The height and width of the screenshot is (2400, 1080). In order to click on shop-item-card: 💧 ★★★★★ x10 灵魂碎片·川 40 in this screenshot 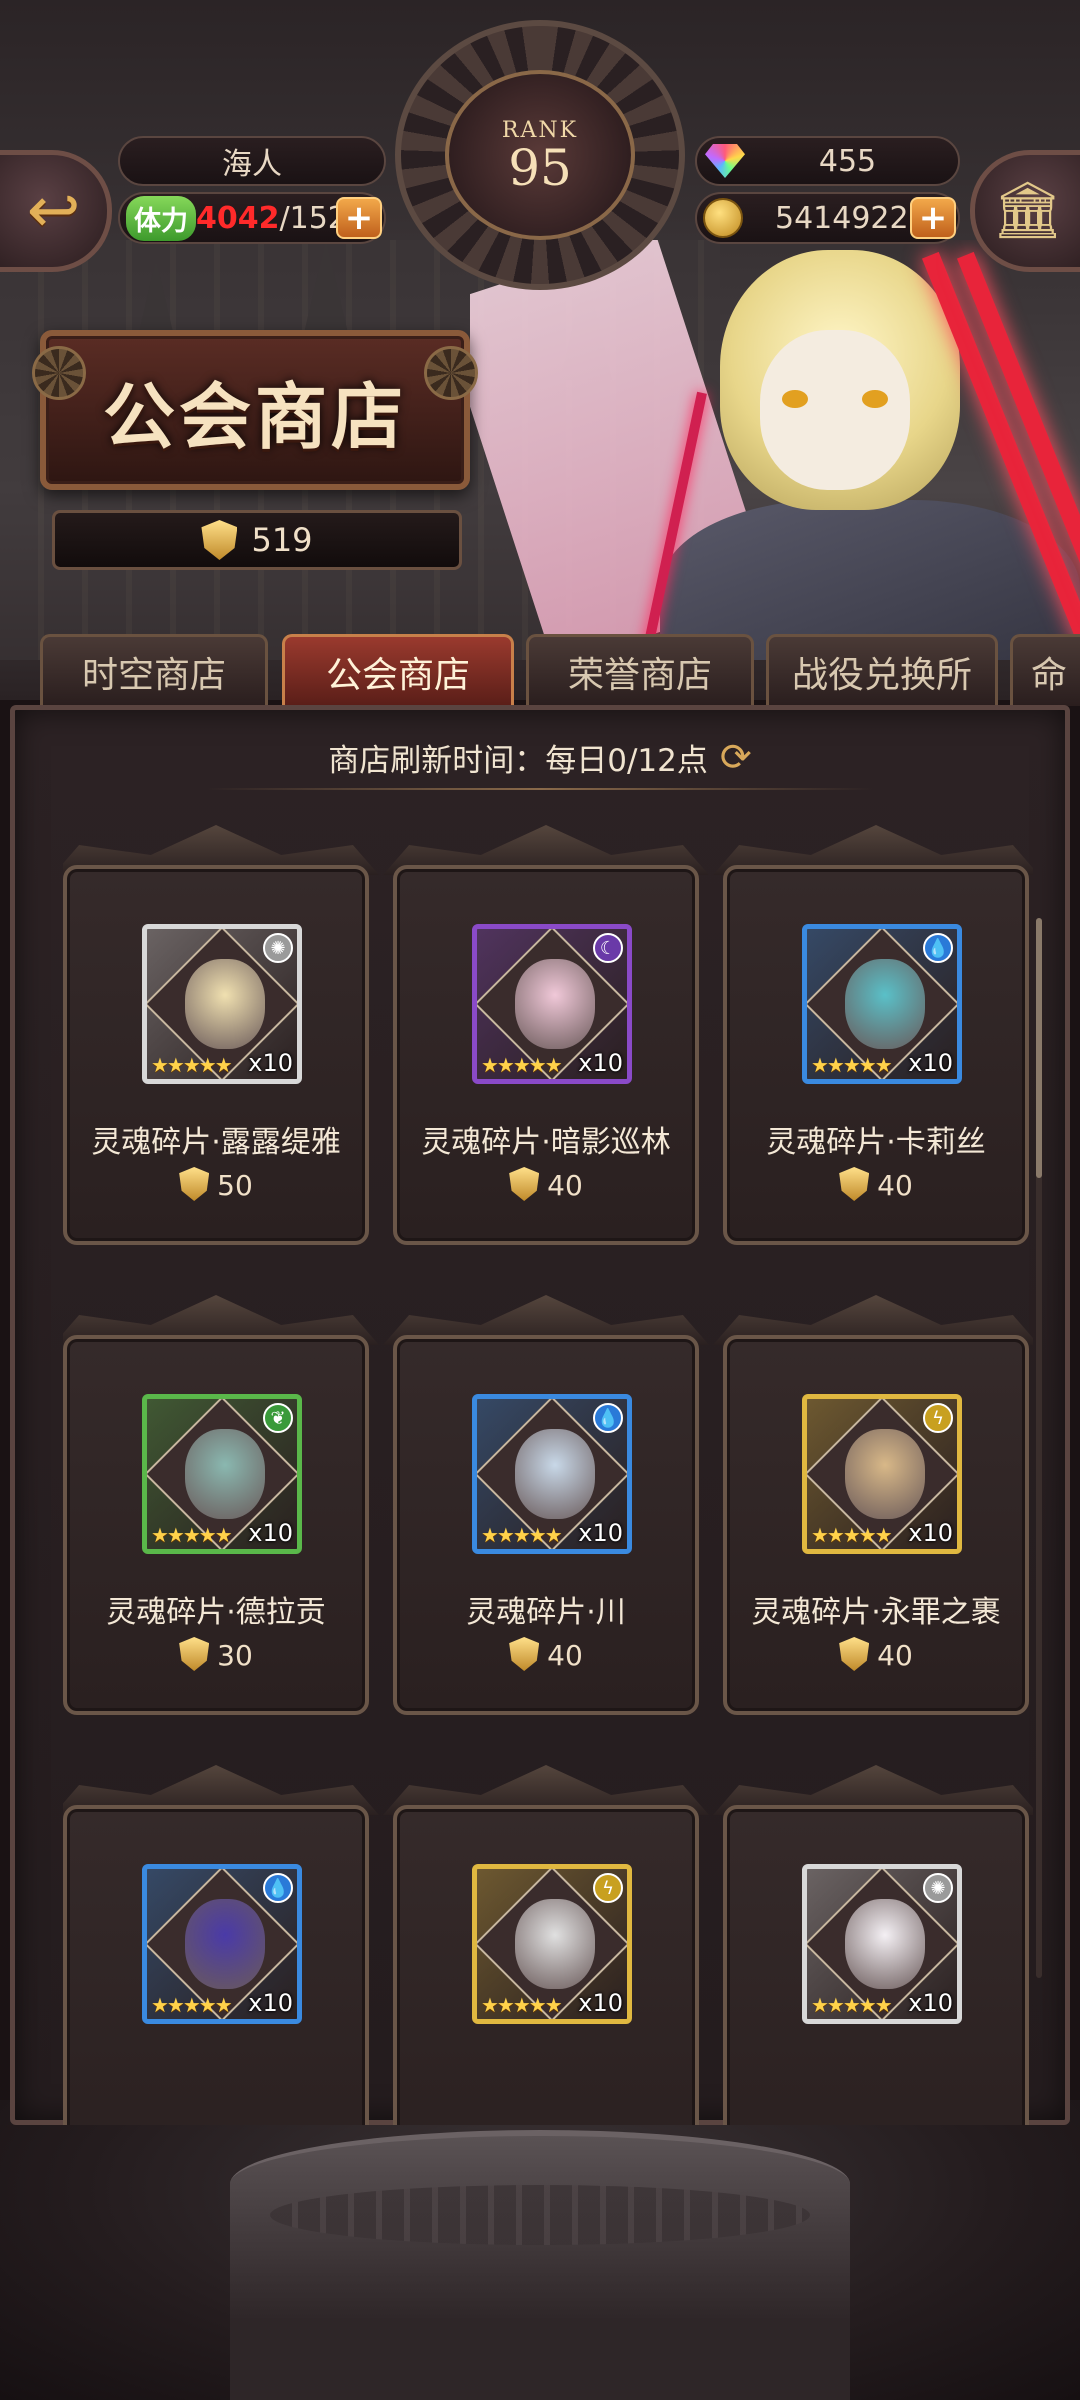, I will do `click(546, 1505)`.